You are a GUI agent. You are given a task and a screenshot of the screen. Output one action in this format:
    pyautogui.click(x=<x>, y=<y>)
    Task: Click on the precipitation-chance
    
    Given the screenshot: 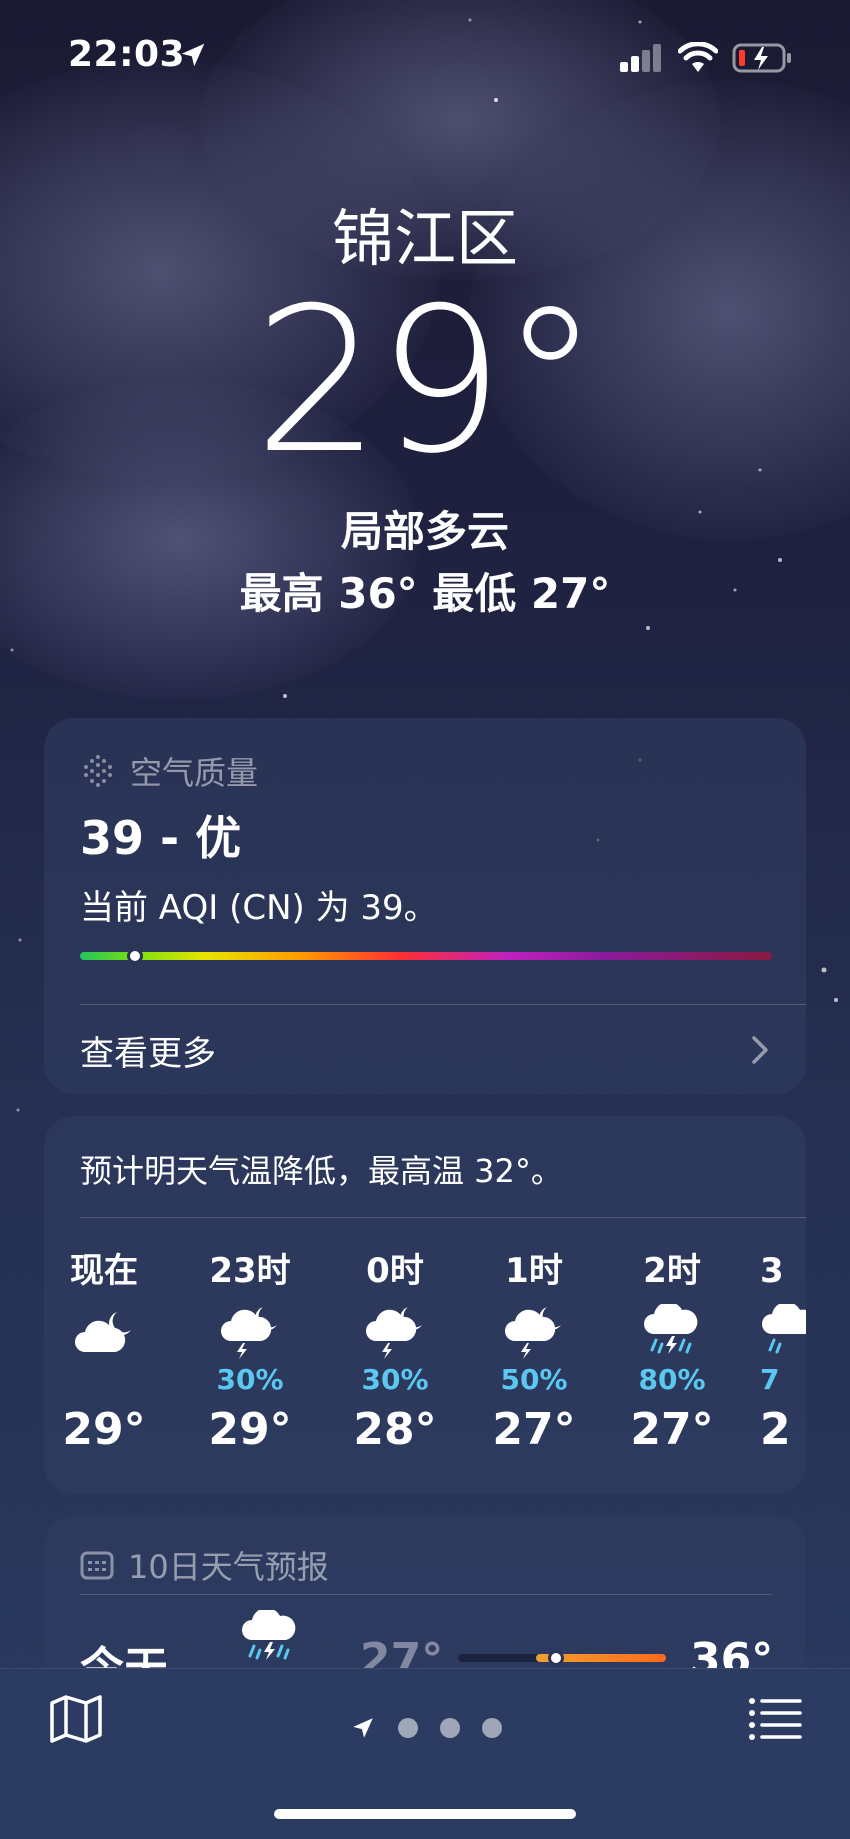 What is the action you would take?
    pyautogui.click(x=104, y=1380)
    